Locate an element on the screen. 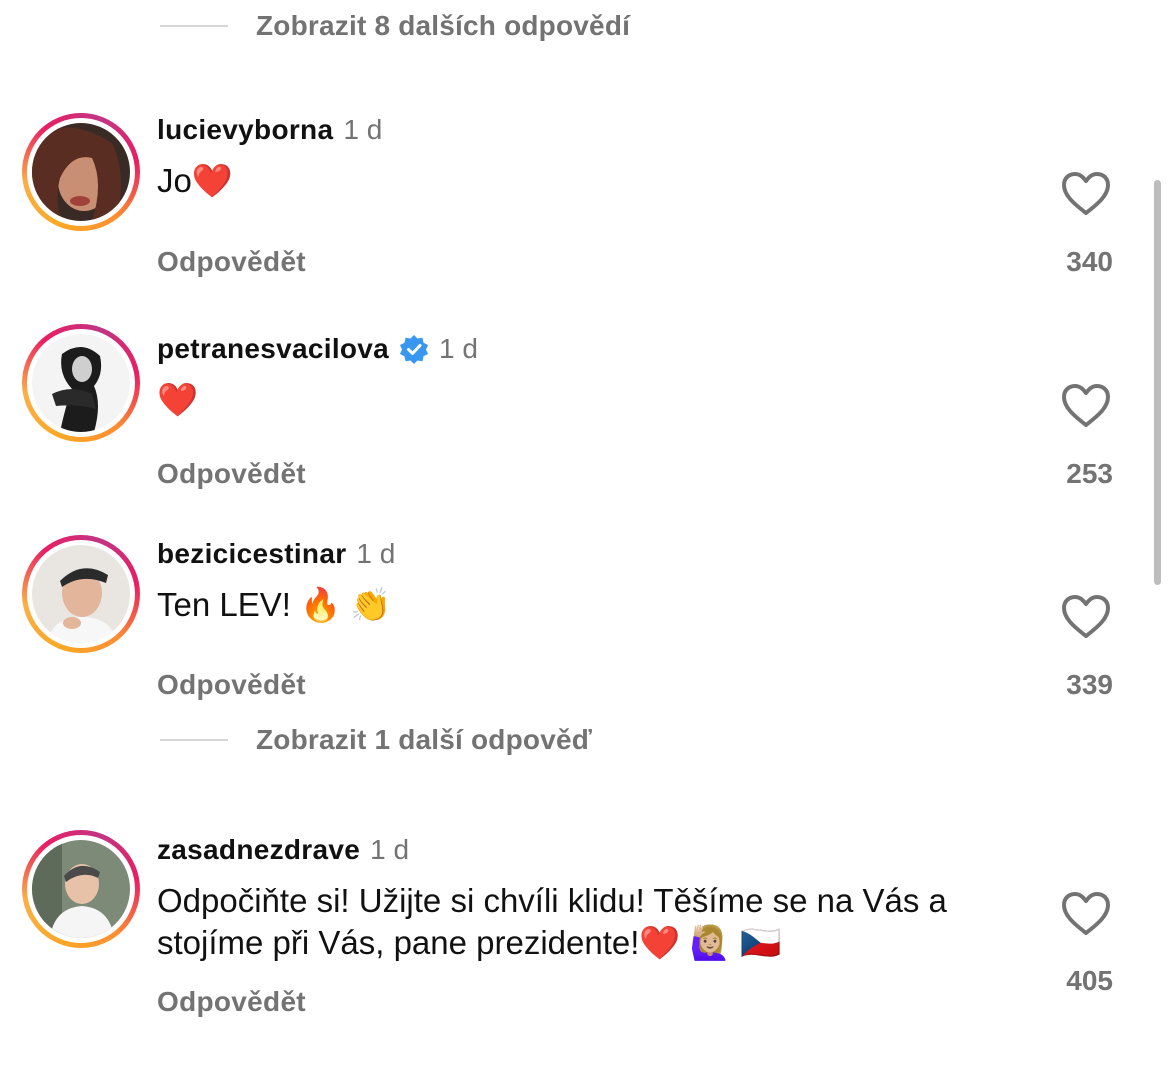 The width and height of the screenshot is (1169, 1069). view-more-replies-mid: Zobrazit 1 další odpověď is located at coordinates (376, 740).